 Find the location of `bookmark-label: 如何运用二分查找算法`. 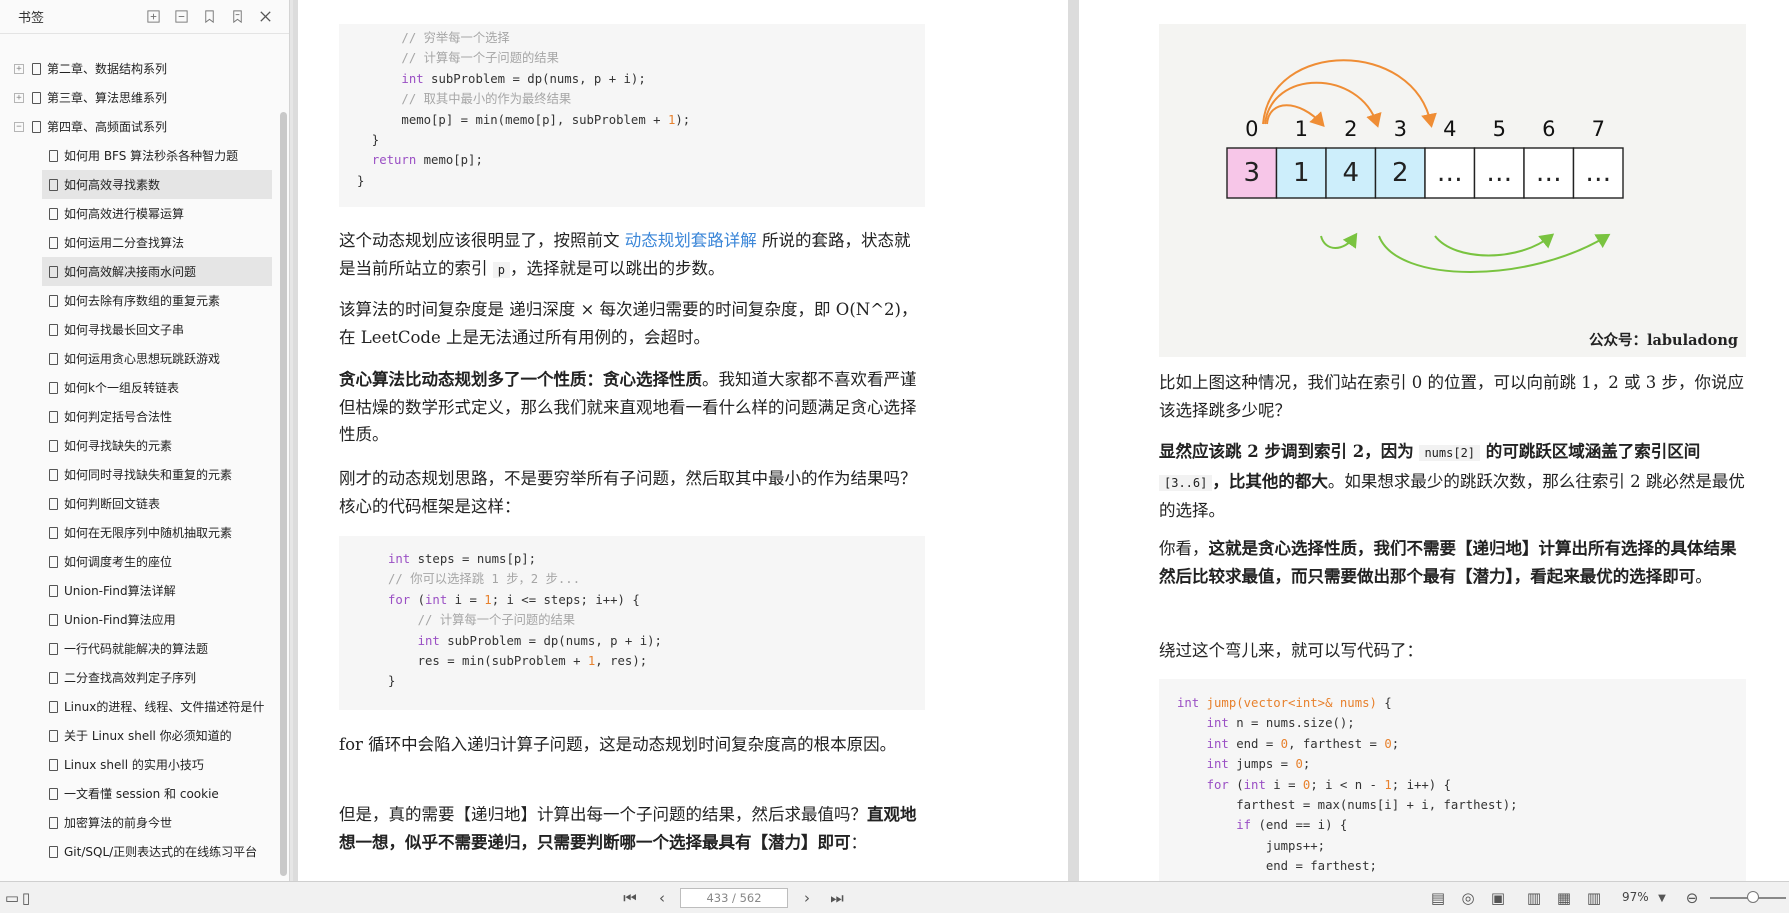

bookmark-label: 如何运用二分查找算法 is located at coordinates (124, 243).